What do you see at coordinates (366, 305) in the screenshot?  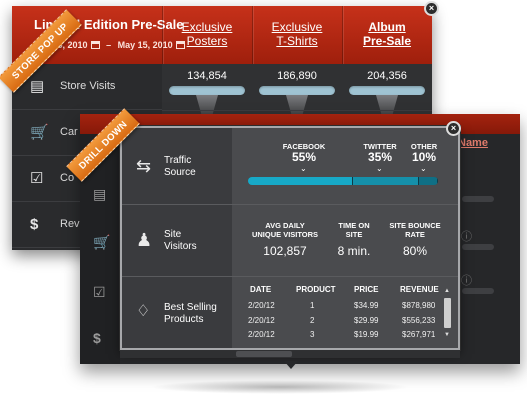 I see `table-cell: $34.99` at bounding box center [366, 305].